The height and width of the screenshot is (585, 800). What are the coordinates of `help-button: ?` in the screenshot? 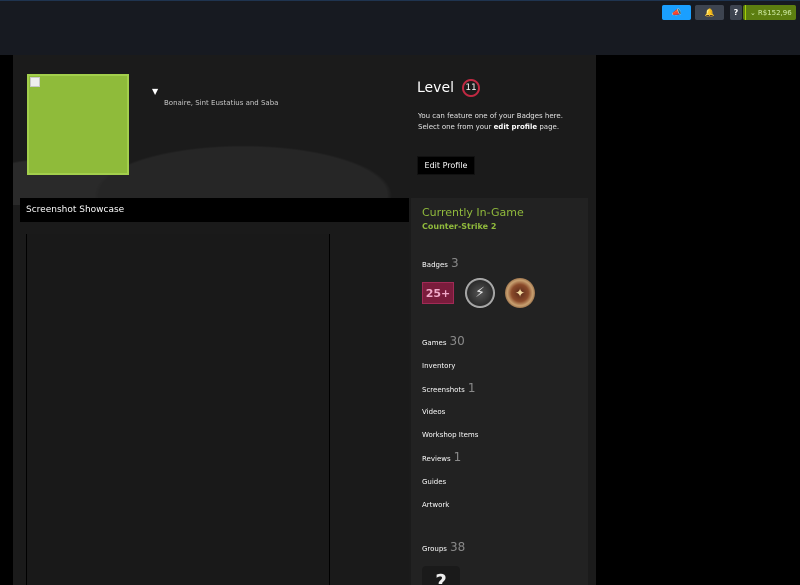 It's located at (736, 12).